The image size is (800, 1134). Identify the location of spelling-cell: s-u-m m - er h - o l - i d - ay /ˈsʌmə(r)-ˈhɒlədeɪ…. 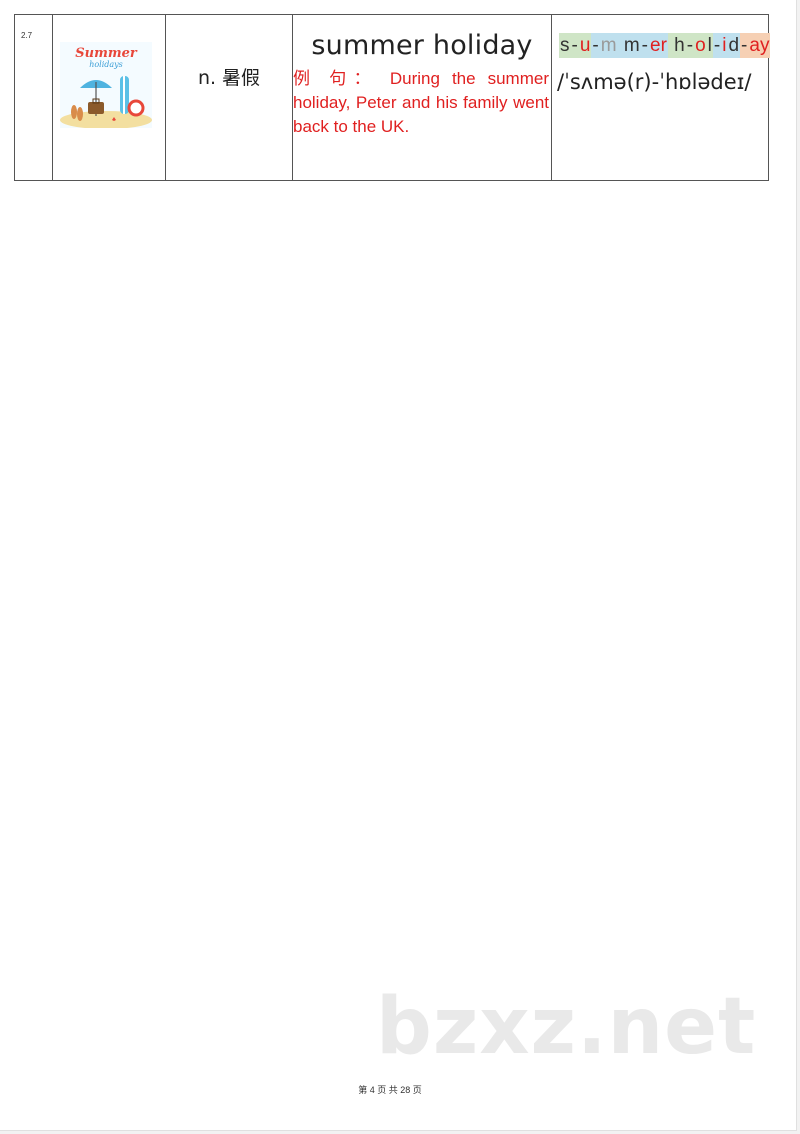
(661, 97).